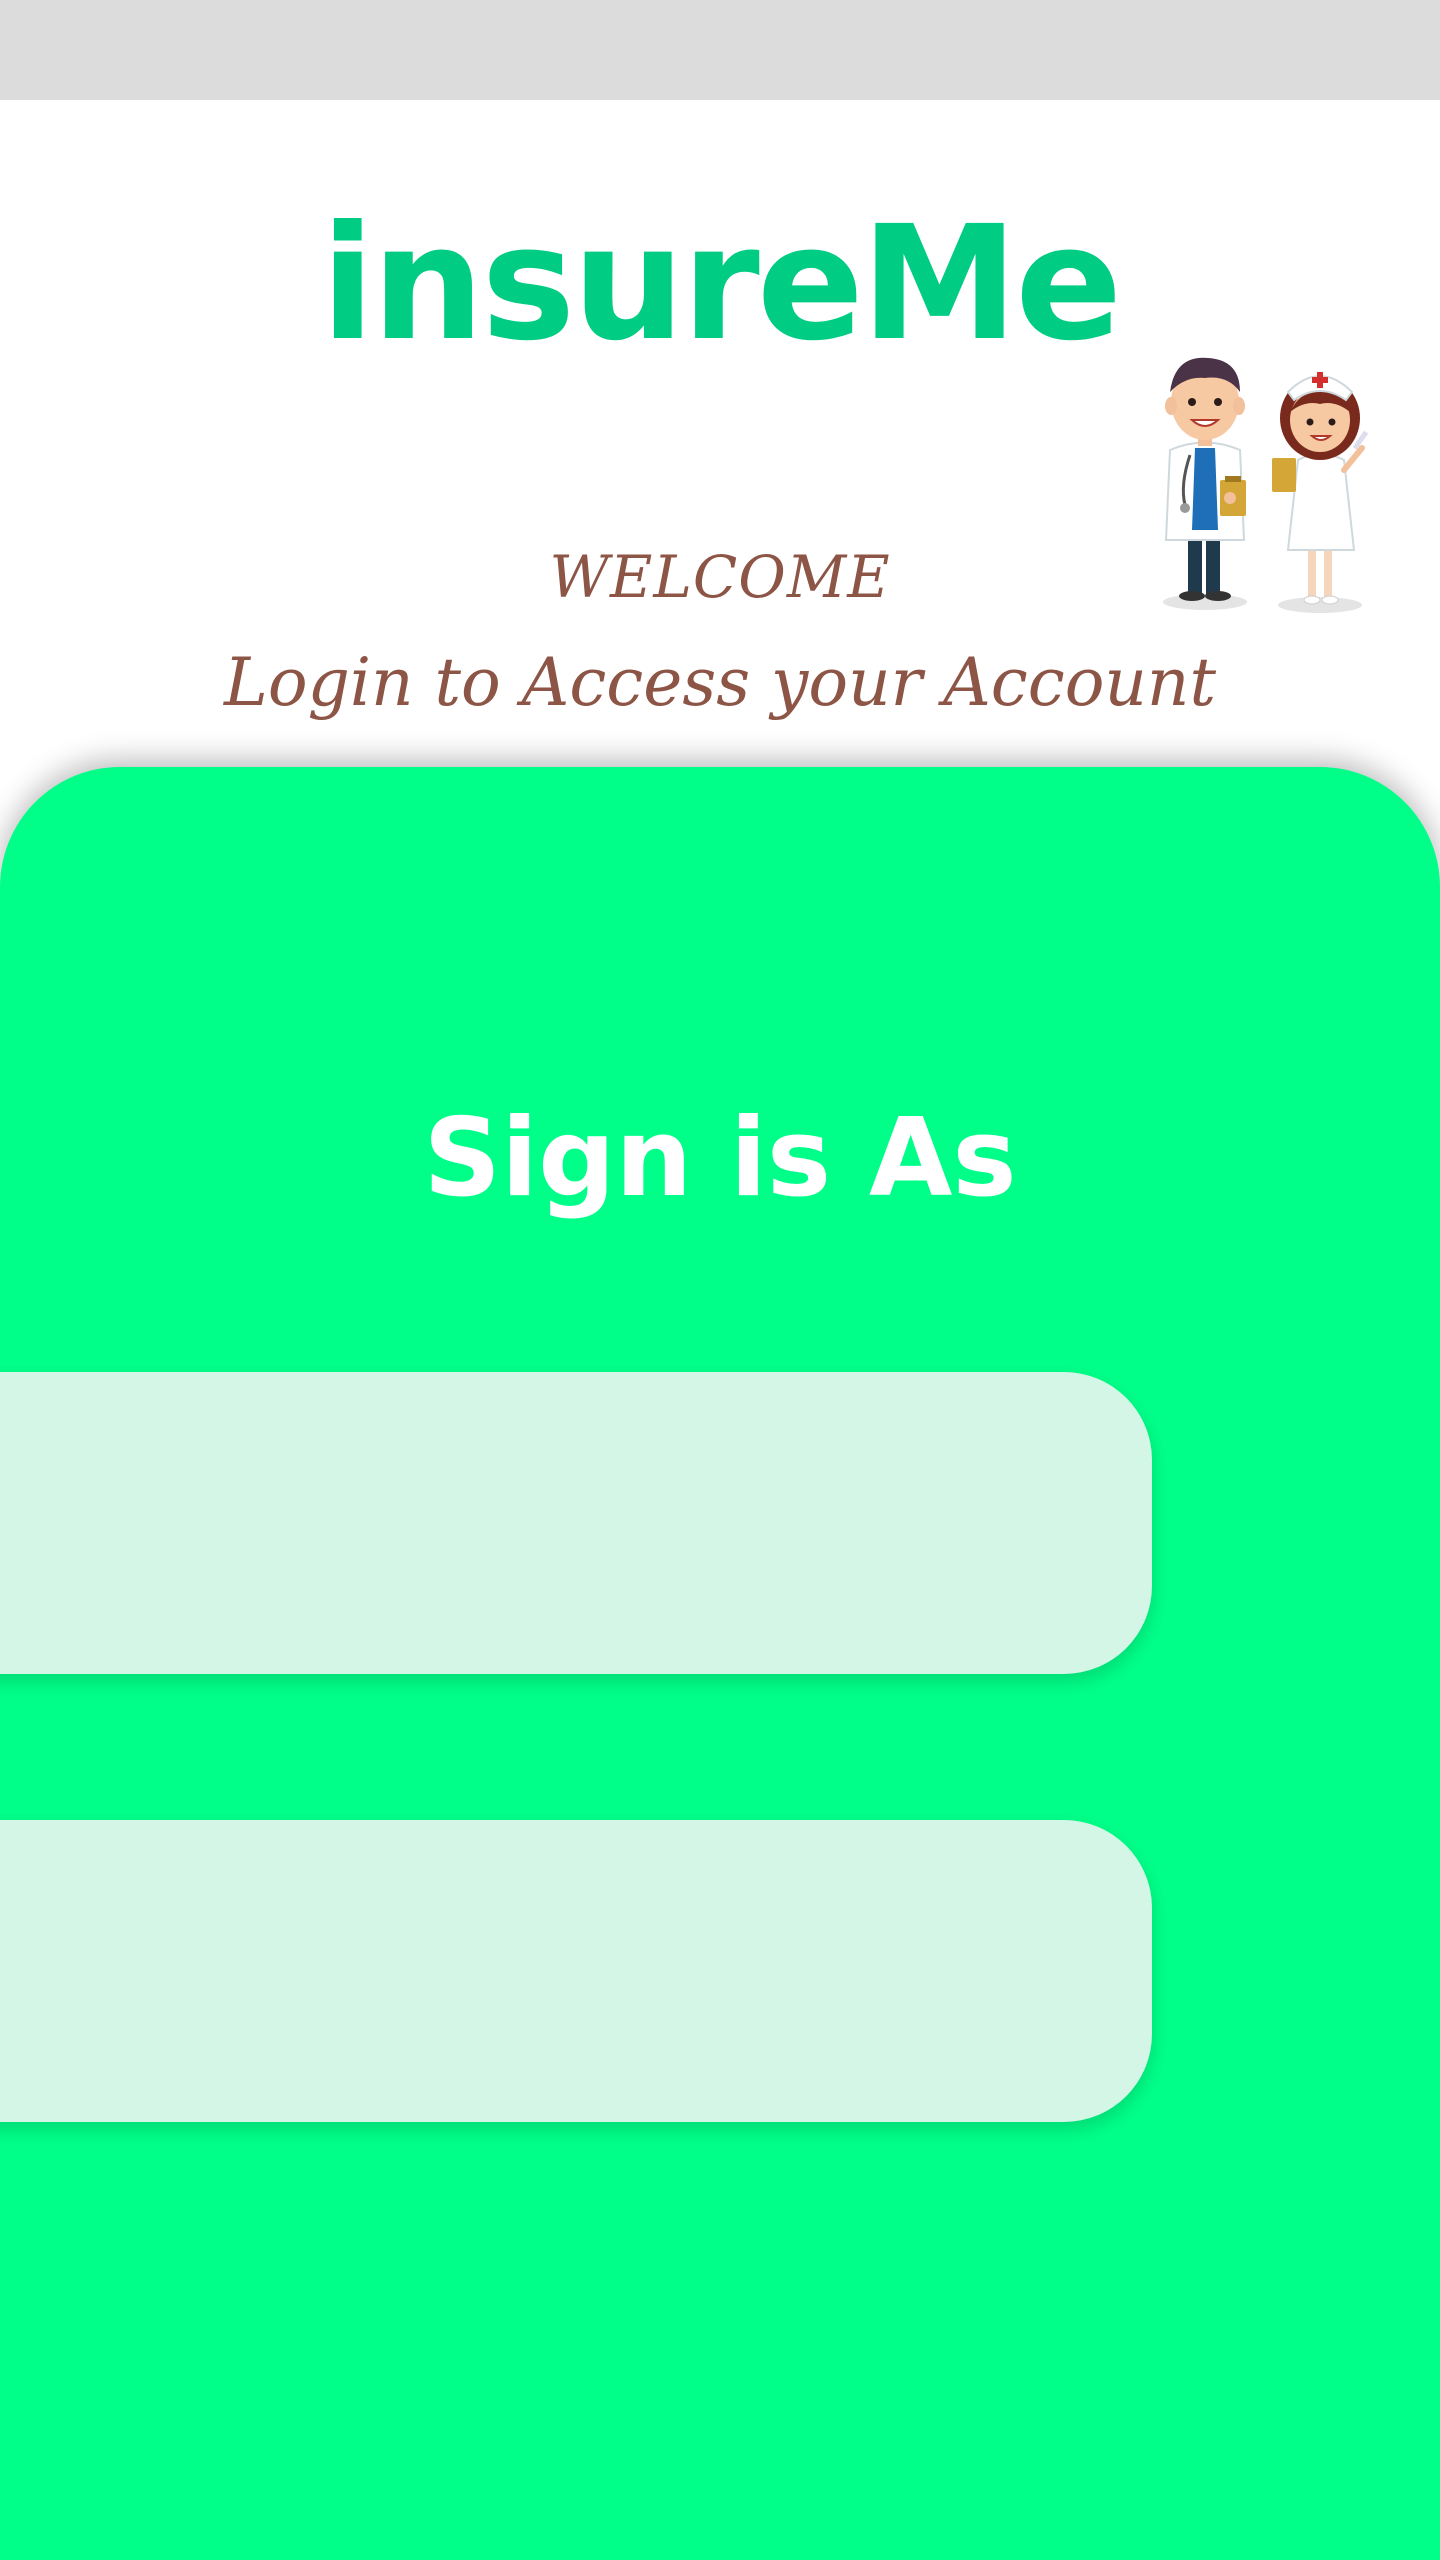  Describe the element at coordinates (720, 1158) in the screenshot. I see `sign-in-title: Sign is As` at that location.